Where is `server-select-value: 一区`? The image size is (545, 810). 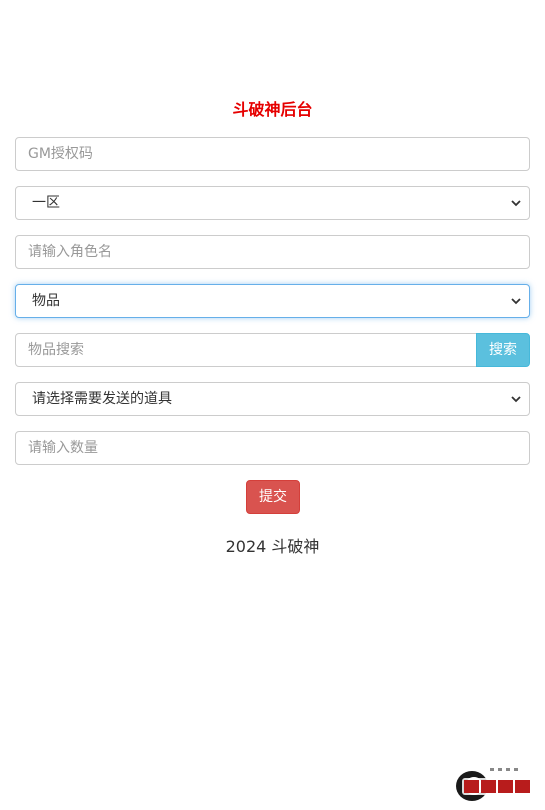 server-select-value: 一区 is located at coordinates (46, 203).